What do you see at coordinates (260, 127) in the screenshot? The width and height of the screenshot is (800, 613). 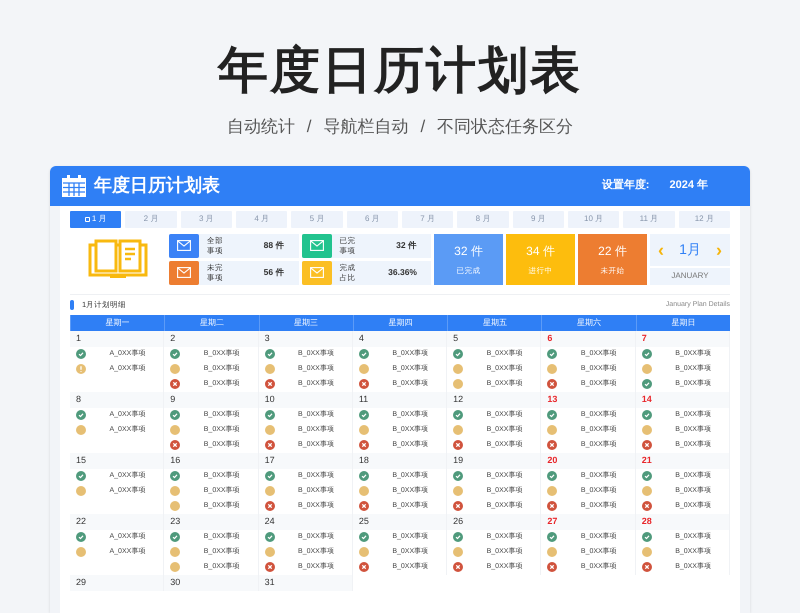 I see `subtitle-text: 自动统计` at bounding box center [260, 127].